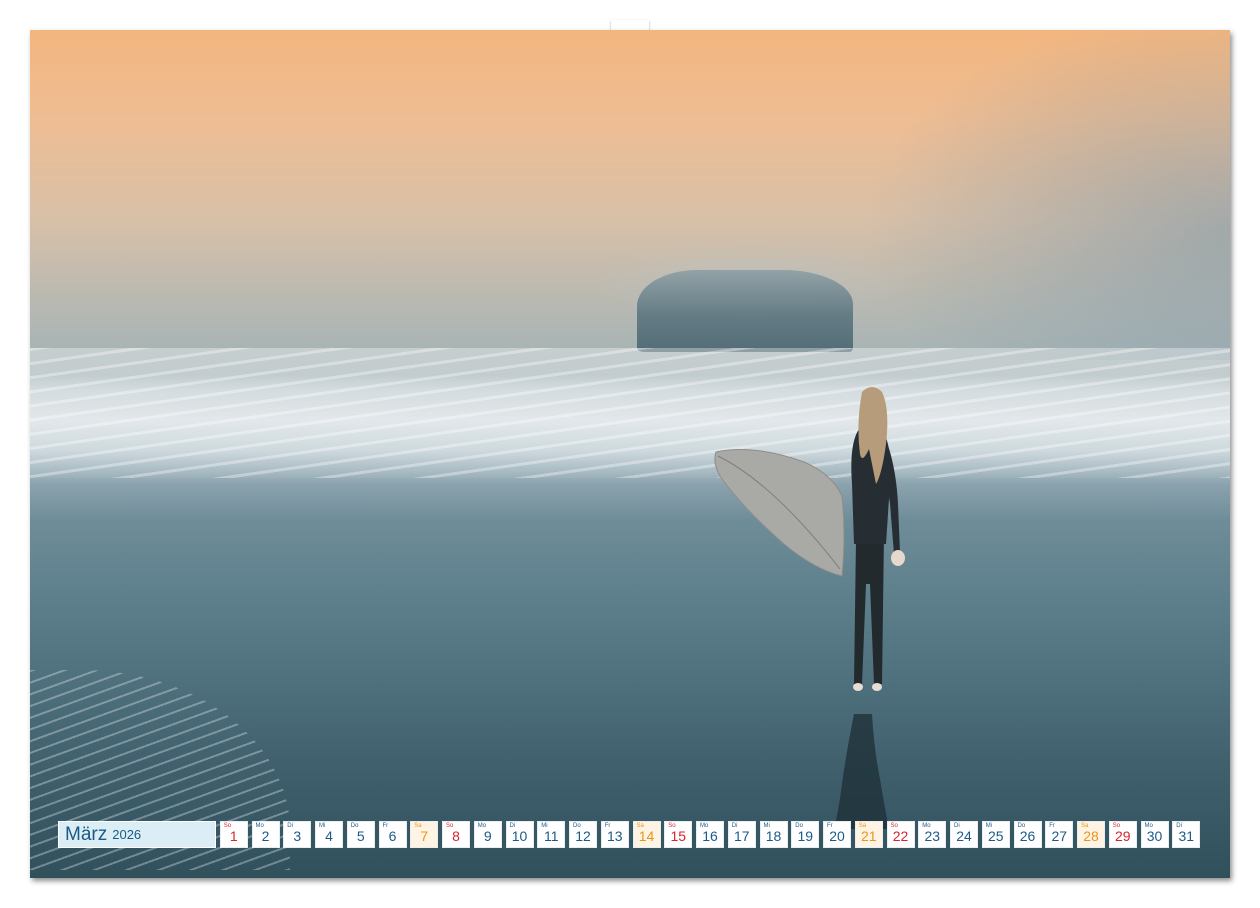 Image resolution: width=1260 pixels, height=908 pixels. I want to click on day-cell: Mi 4, so click(329, 834).